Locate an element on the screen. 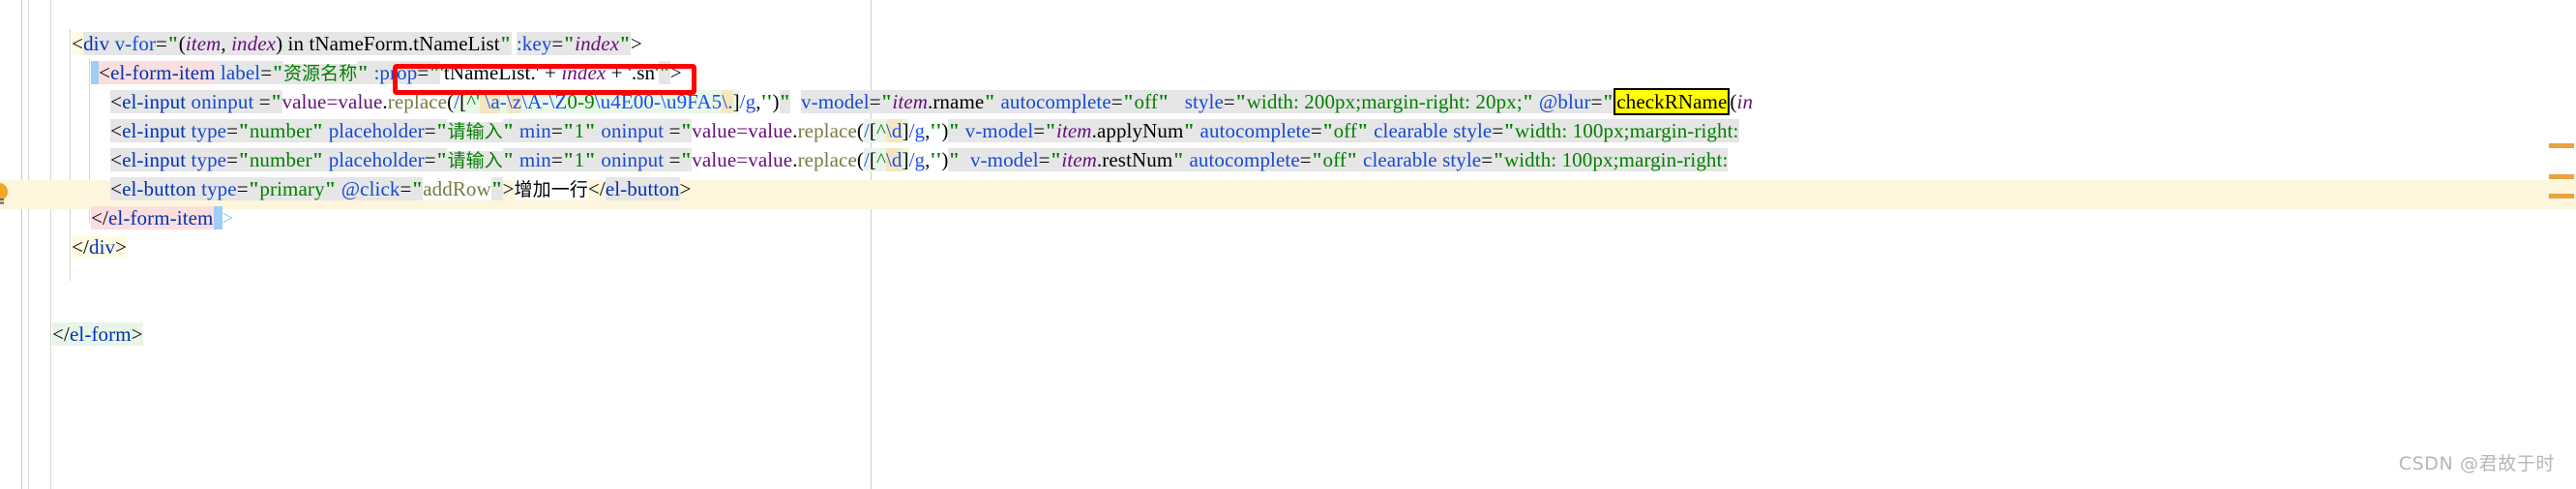  code-line-7: </el-form-item > is located at coordinates (876, 202).